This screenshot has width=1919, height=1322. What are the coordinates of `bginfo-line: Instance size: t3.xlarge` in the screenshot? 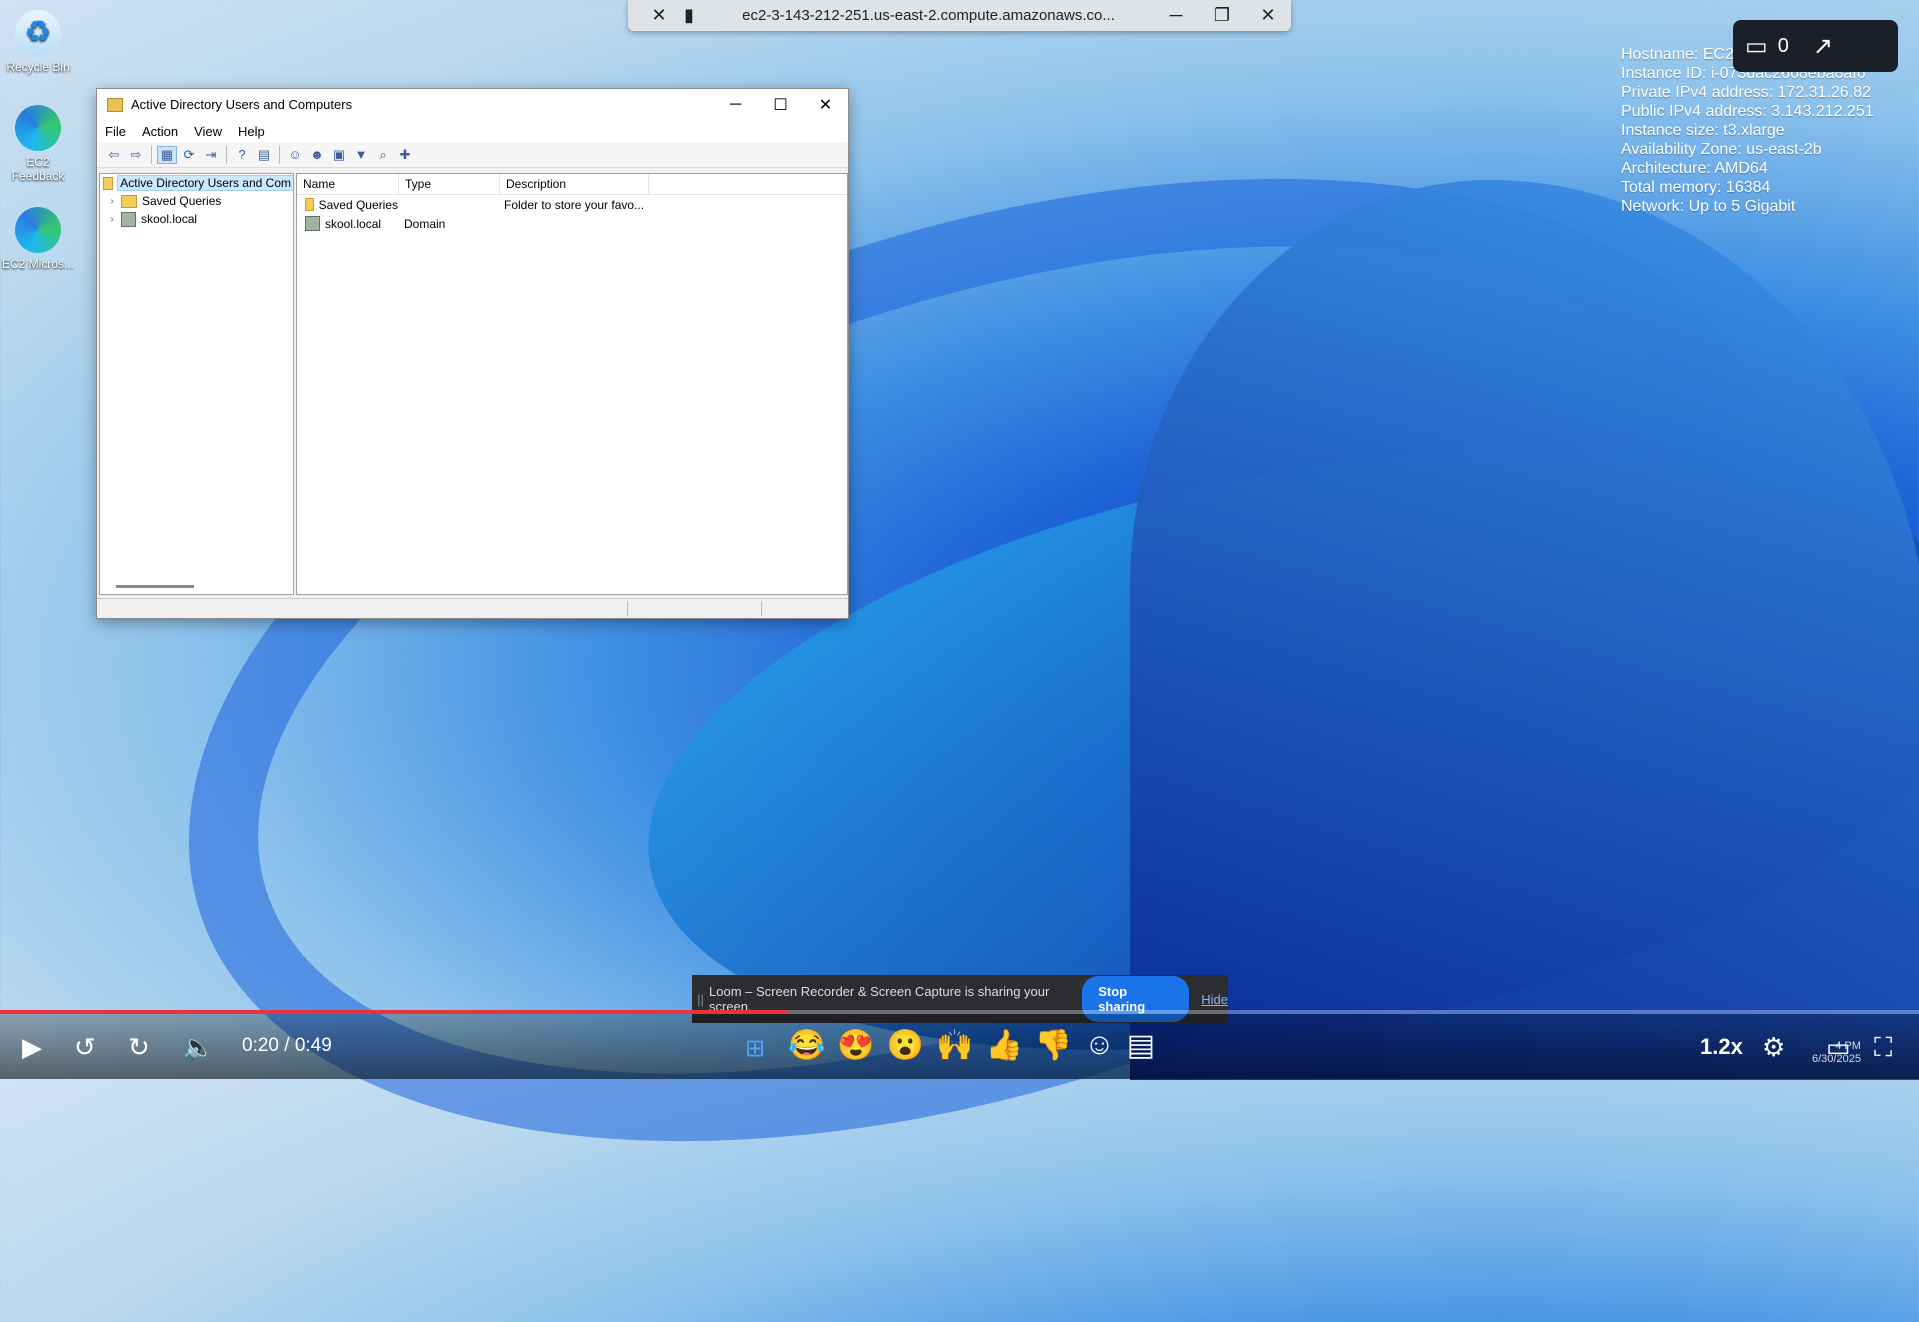 It's located at (1703, 130).